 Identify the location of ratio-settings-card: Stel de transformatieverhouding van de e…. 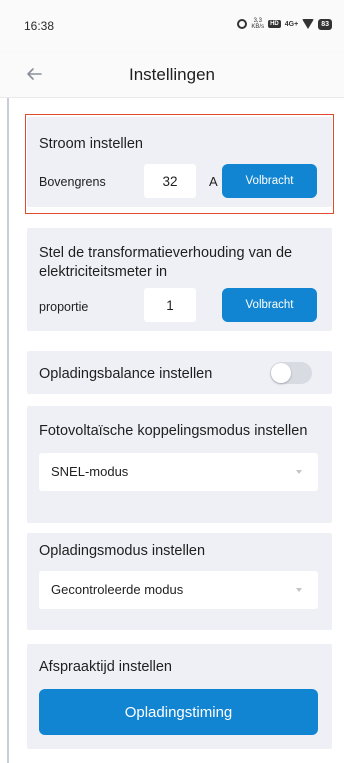
(179, 279).